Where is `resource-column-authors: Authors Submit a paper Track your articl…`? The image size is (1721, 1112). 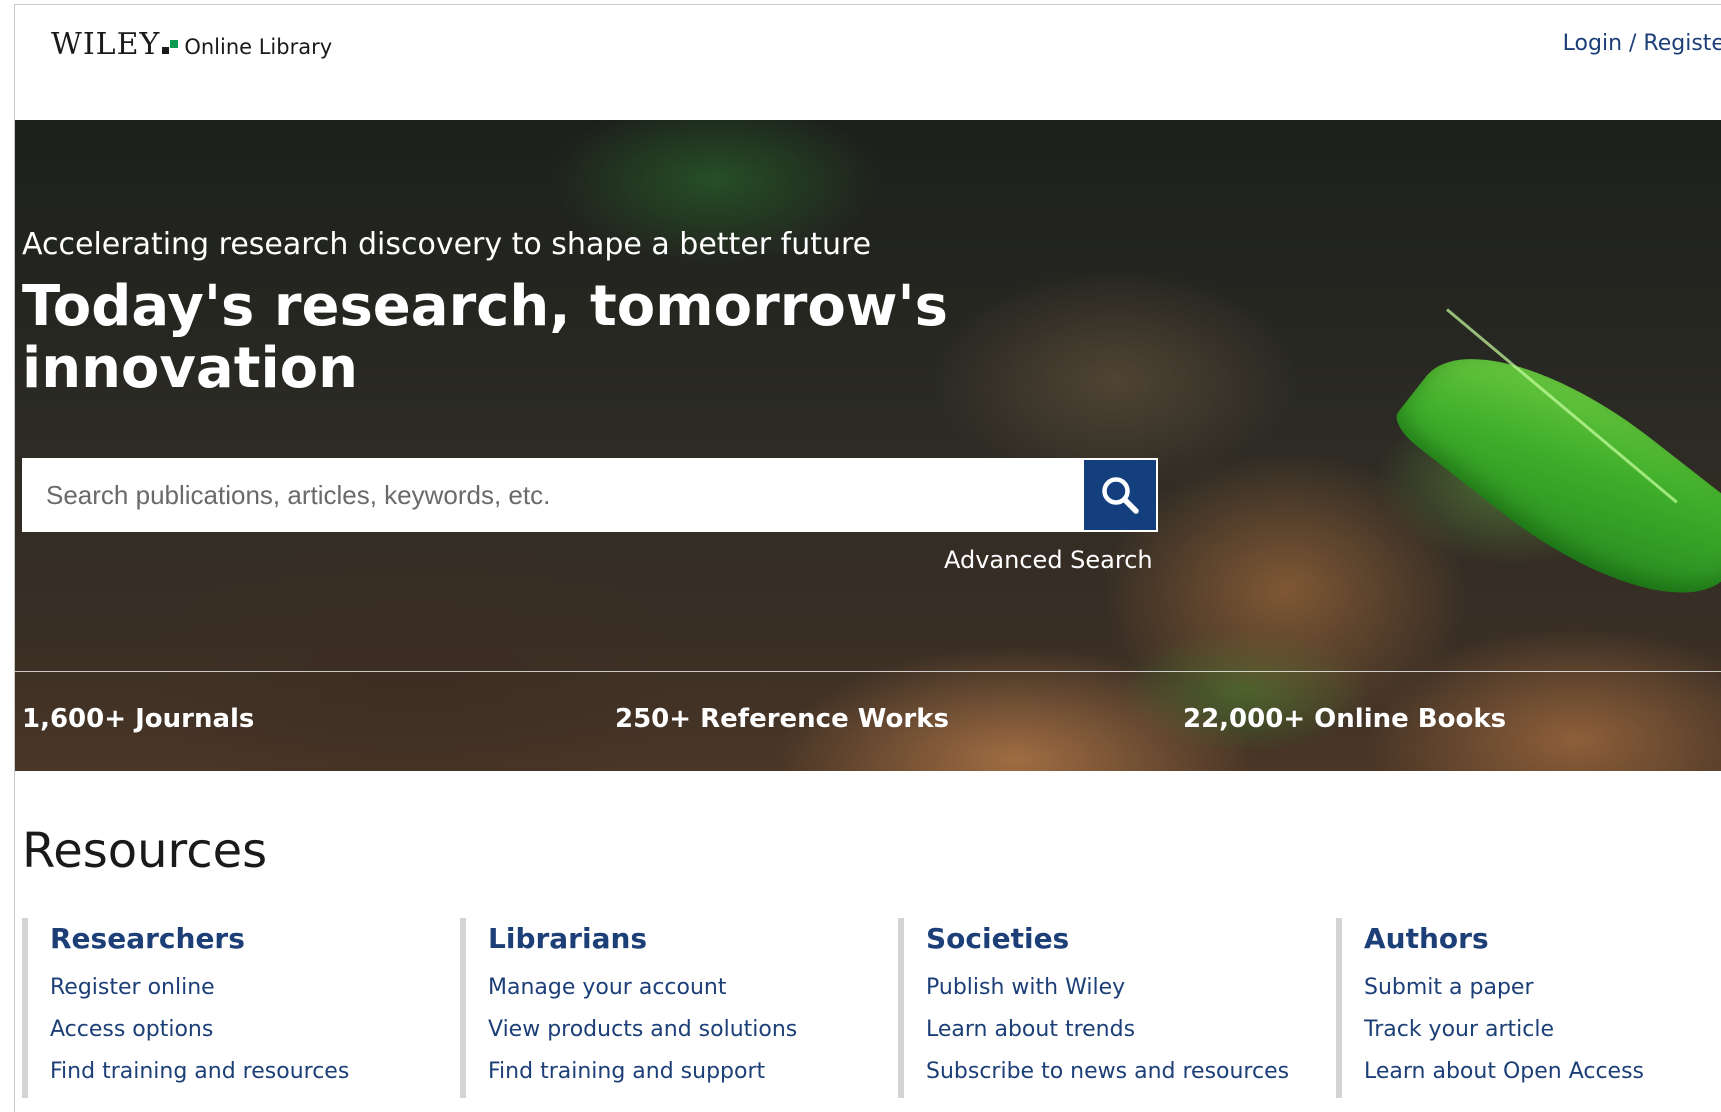 resource-column-authors: Authors Submit a paper Track your articl… is located at coordinates (1528, 1008).